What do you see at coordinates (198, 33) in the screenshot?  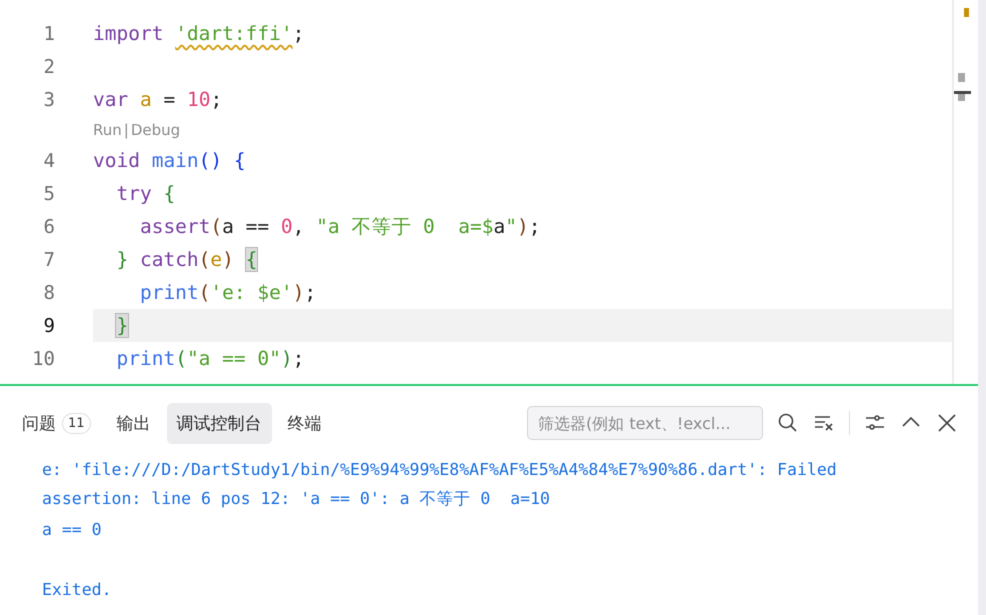 I see `code-line: import 'dart:ffi';` at bounding box center [198, 33].